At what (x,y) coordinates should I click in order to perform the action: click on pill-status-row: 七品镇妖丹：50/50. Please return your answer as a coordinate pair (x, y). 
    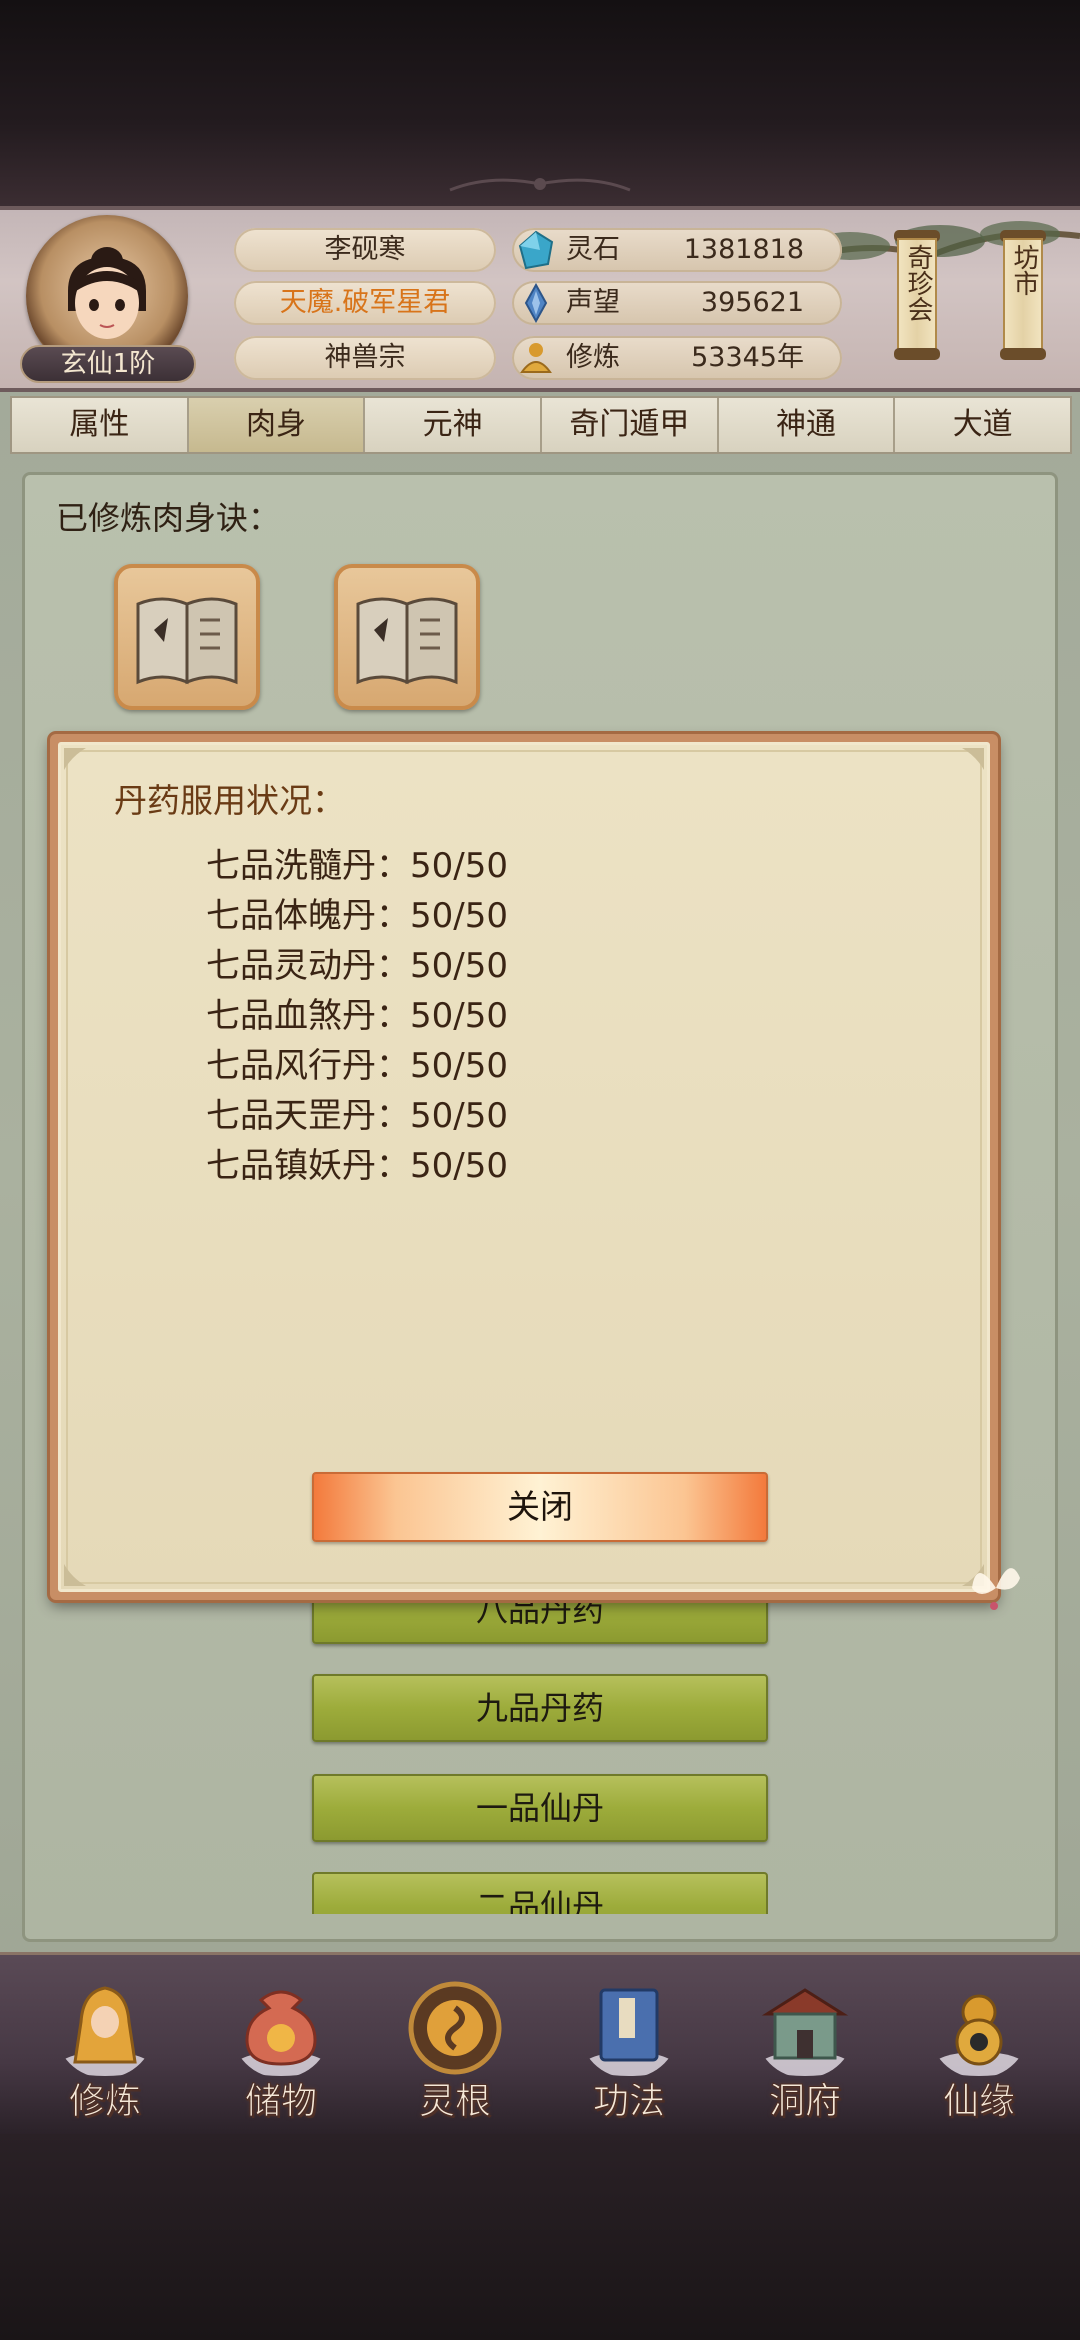
    Looking at the image, I should click on (357, 1166).